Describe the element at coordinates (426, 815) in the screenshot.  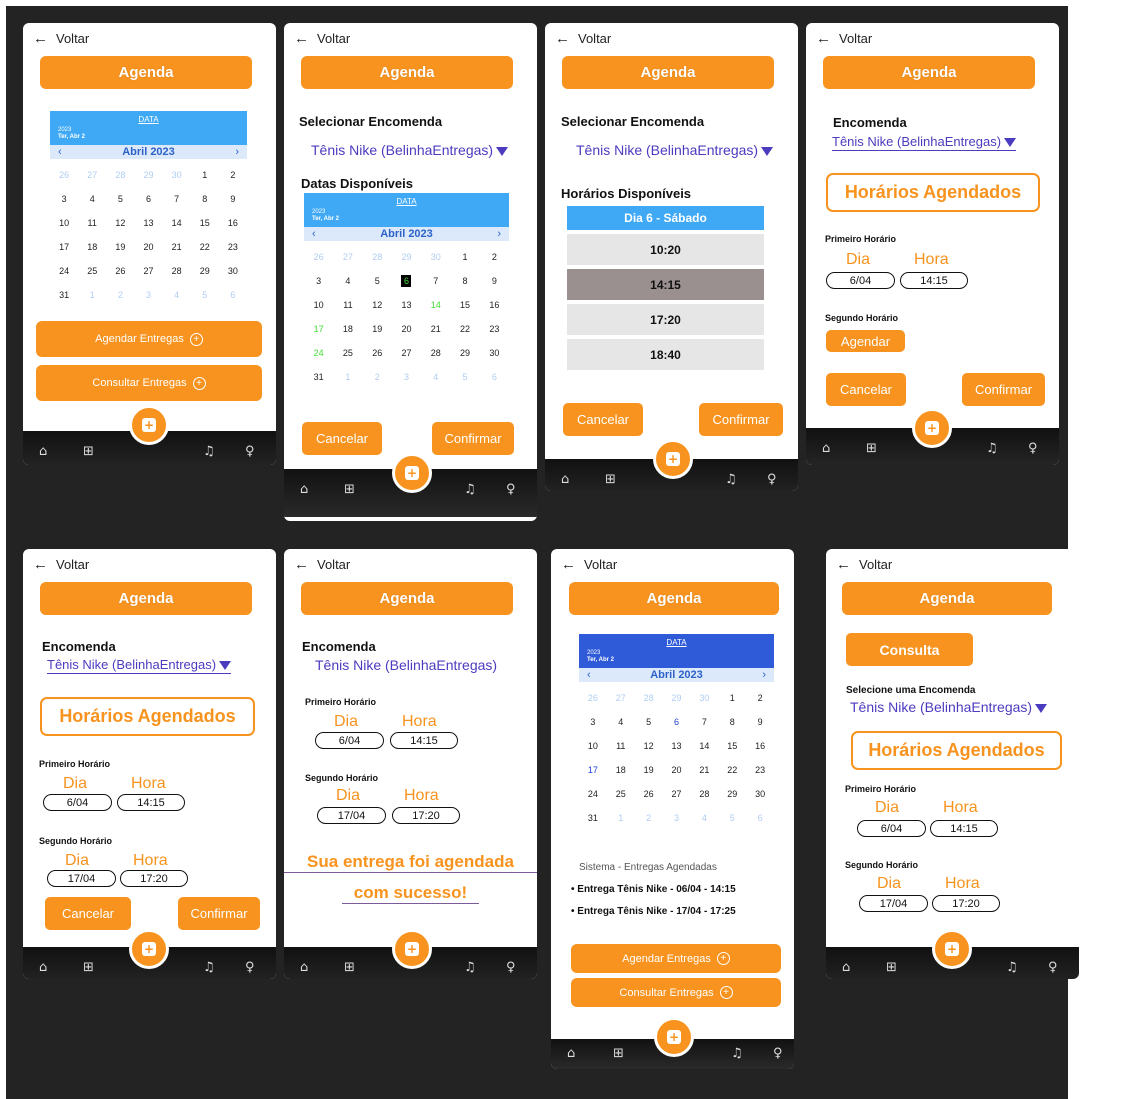
I see `second-time-pill: 17:20` at that location.